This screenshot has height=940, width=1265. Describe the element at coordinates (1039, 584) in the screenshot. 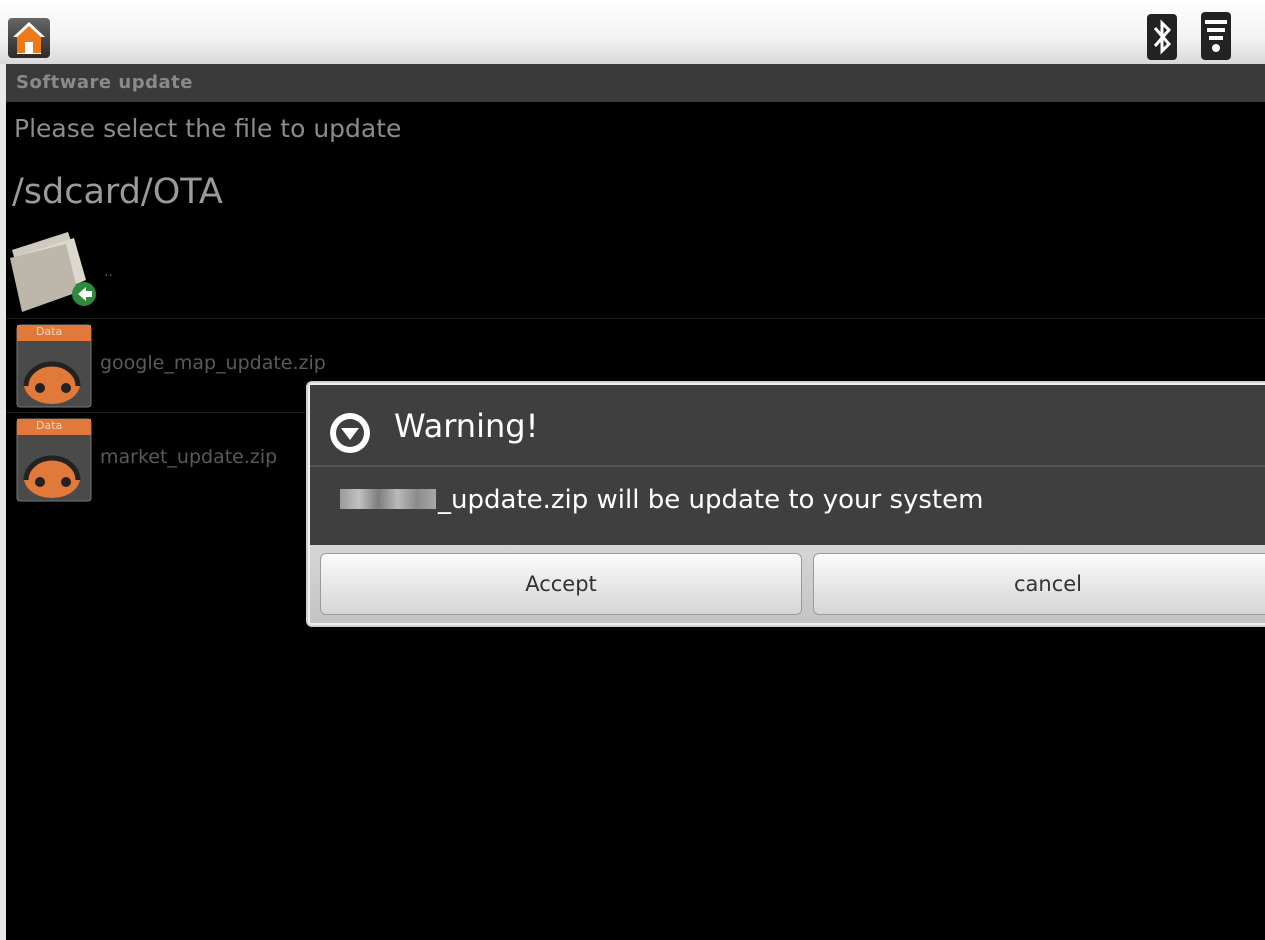

I see `cancel-button: cancel` at that location.